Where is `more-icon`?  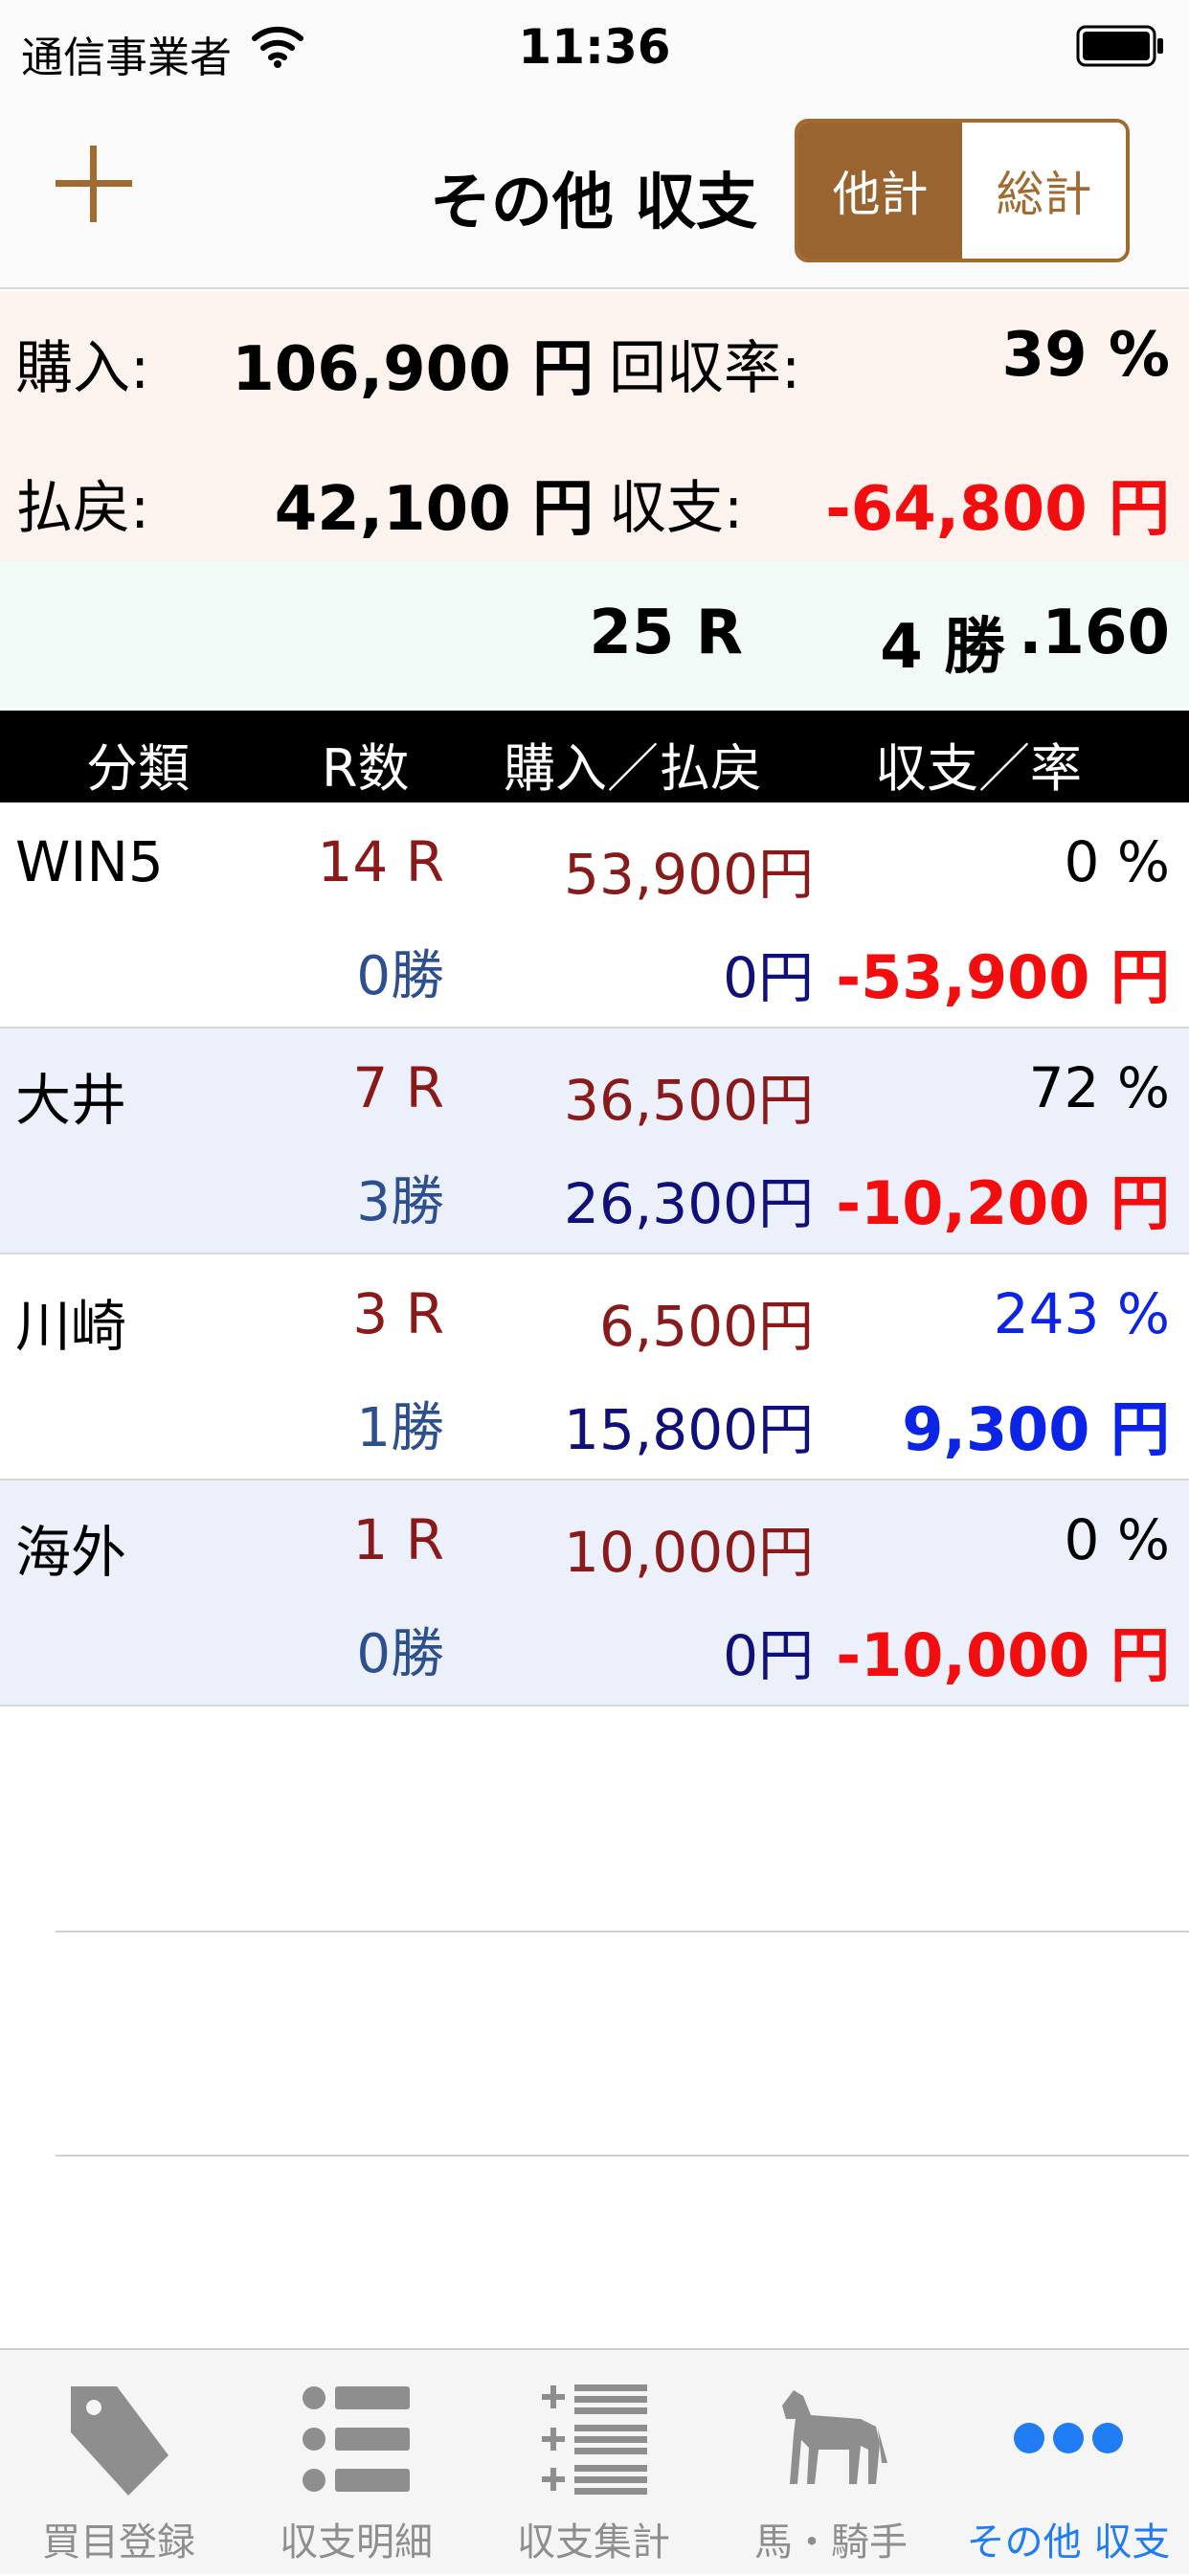 more-icon is located at coordinates (1068, 2438).